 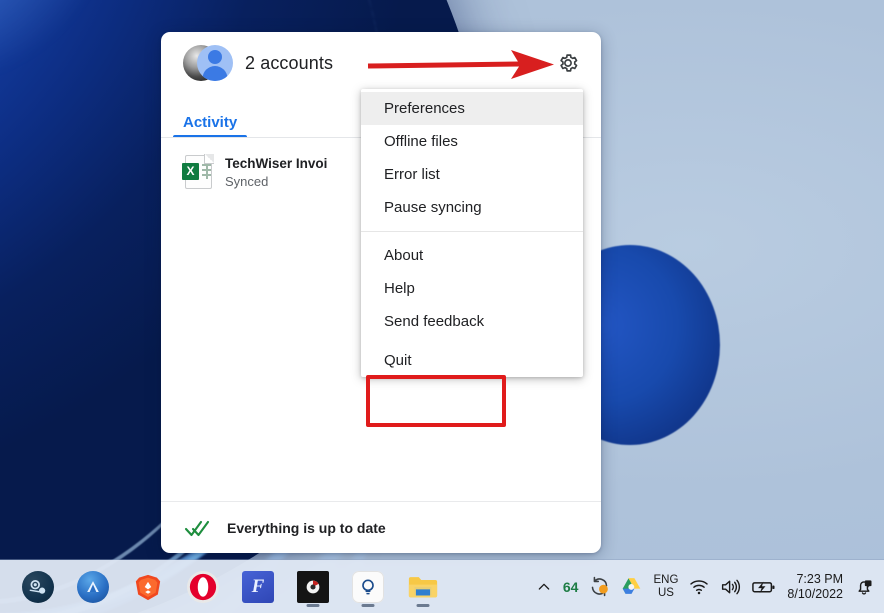 I want to click on system-tray: 64 ENG US 7:23 PM 8/10/2022, so click(x=710, y=587).